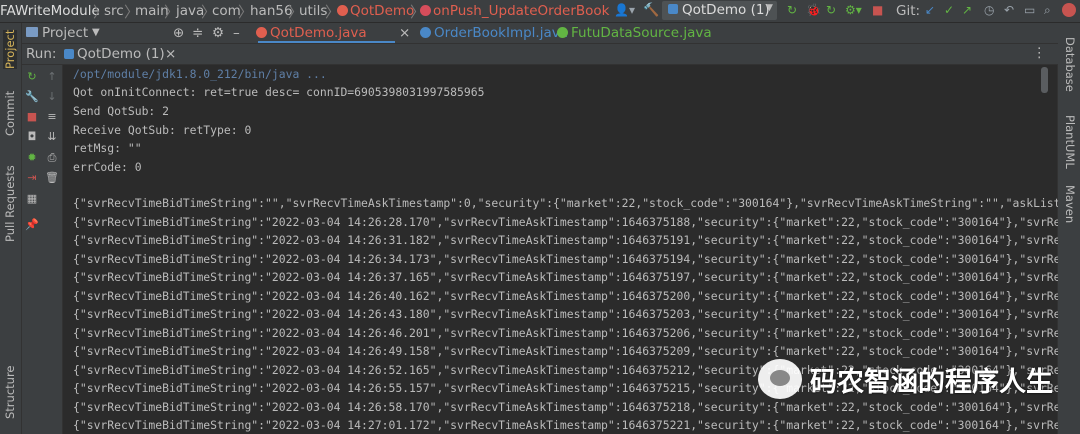  Describe the element at coordinates (726, 10) in the screenshot. I see `run-config-label: QotDemo (1)` at that location.